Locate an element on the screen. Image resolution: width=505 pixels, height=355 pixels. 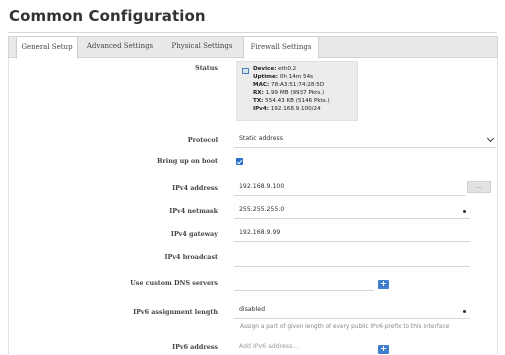
tab-physical-settings: Physical Settings is located at coordinates (202, 47).